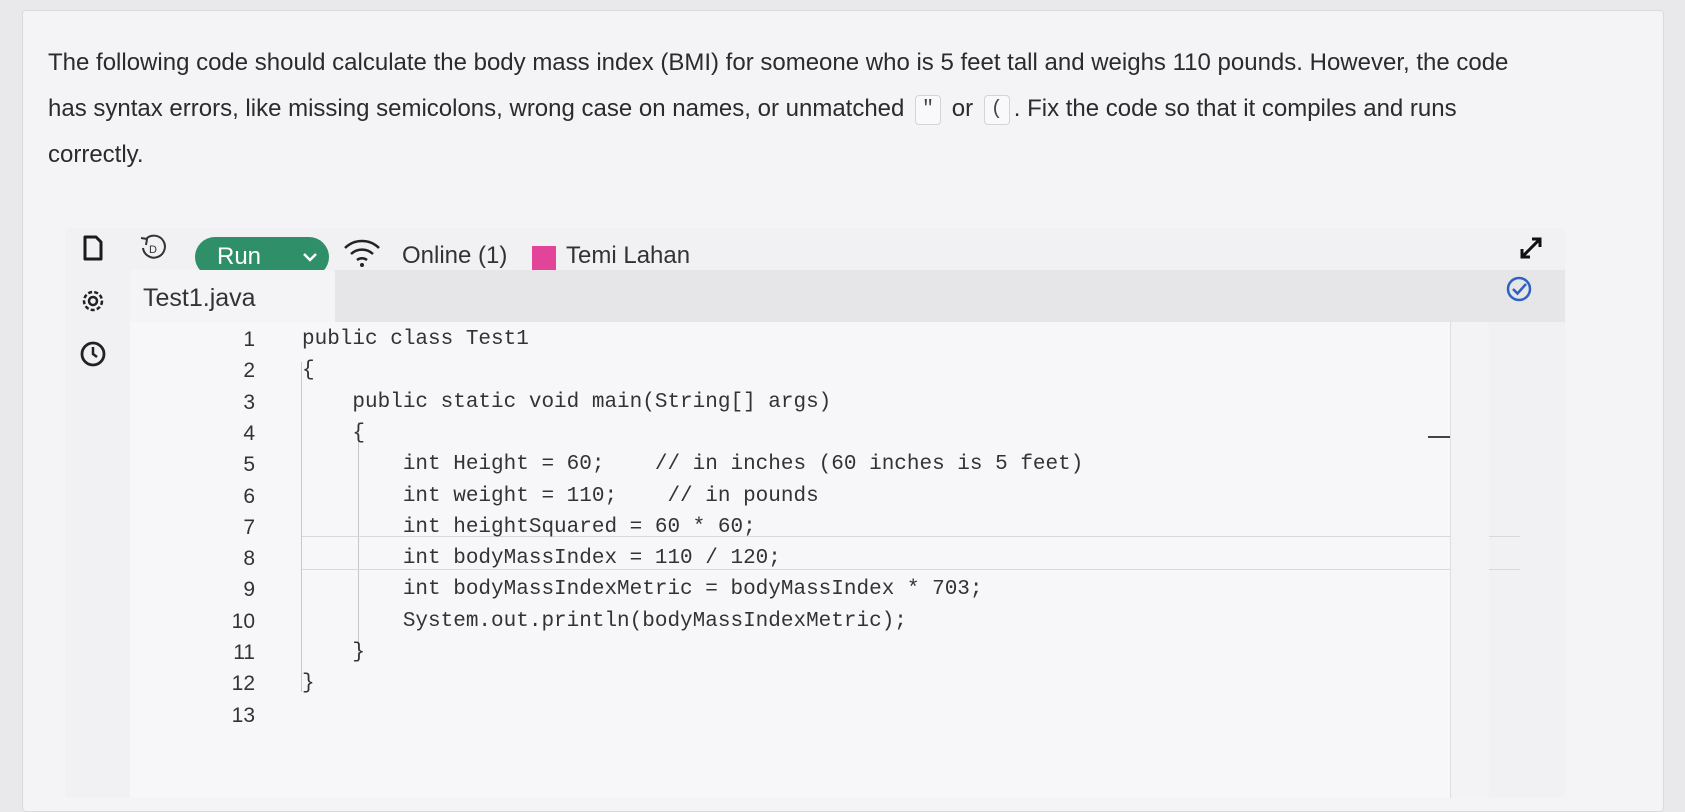 This screenshot has width=1685, height=812. I want to click on code-line: 7 int heightSquared = 60 * 60;, so click(790, 528).